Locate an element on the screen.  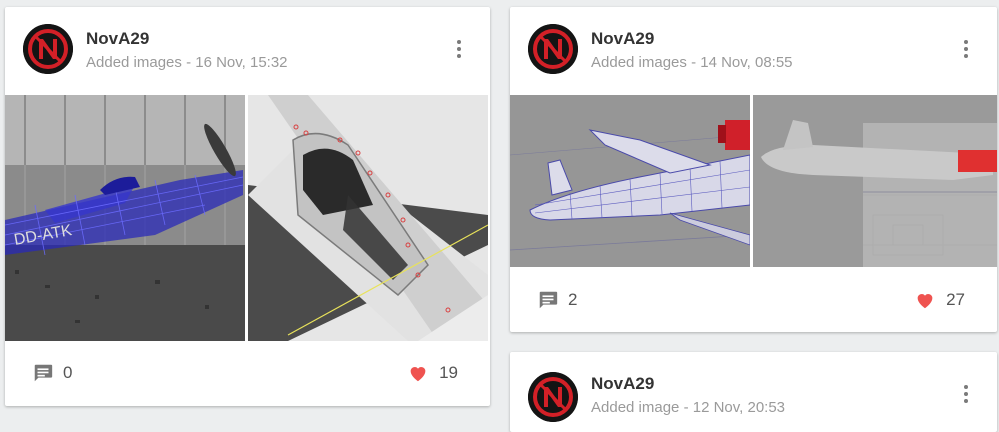
post-image: DD-ATK is located at coordinates (125, 218).